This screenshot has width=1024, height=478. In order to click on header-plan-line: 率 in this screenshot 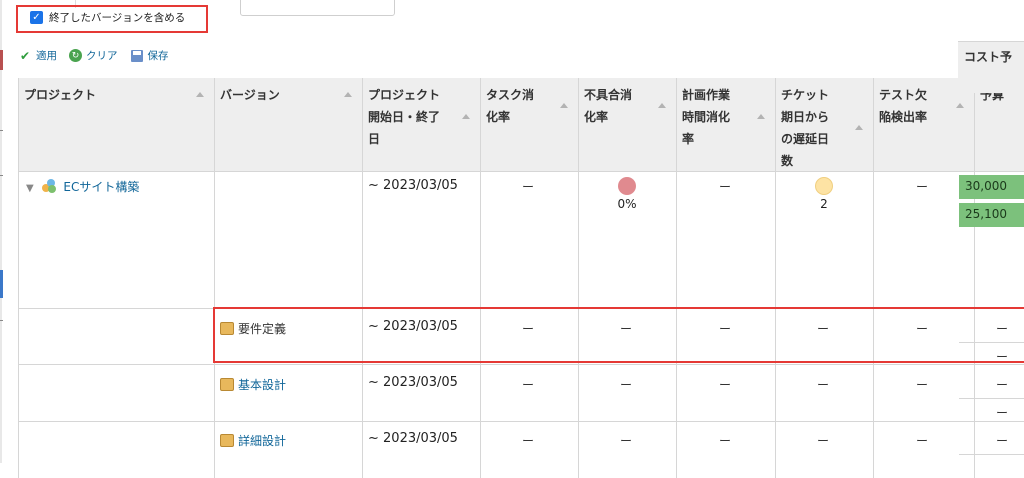, I will do `click(688, 139)`.